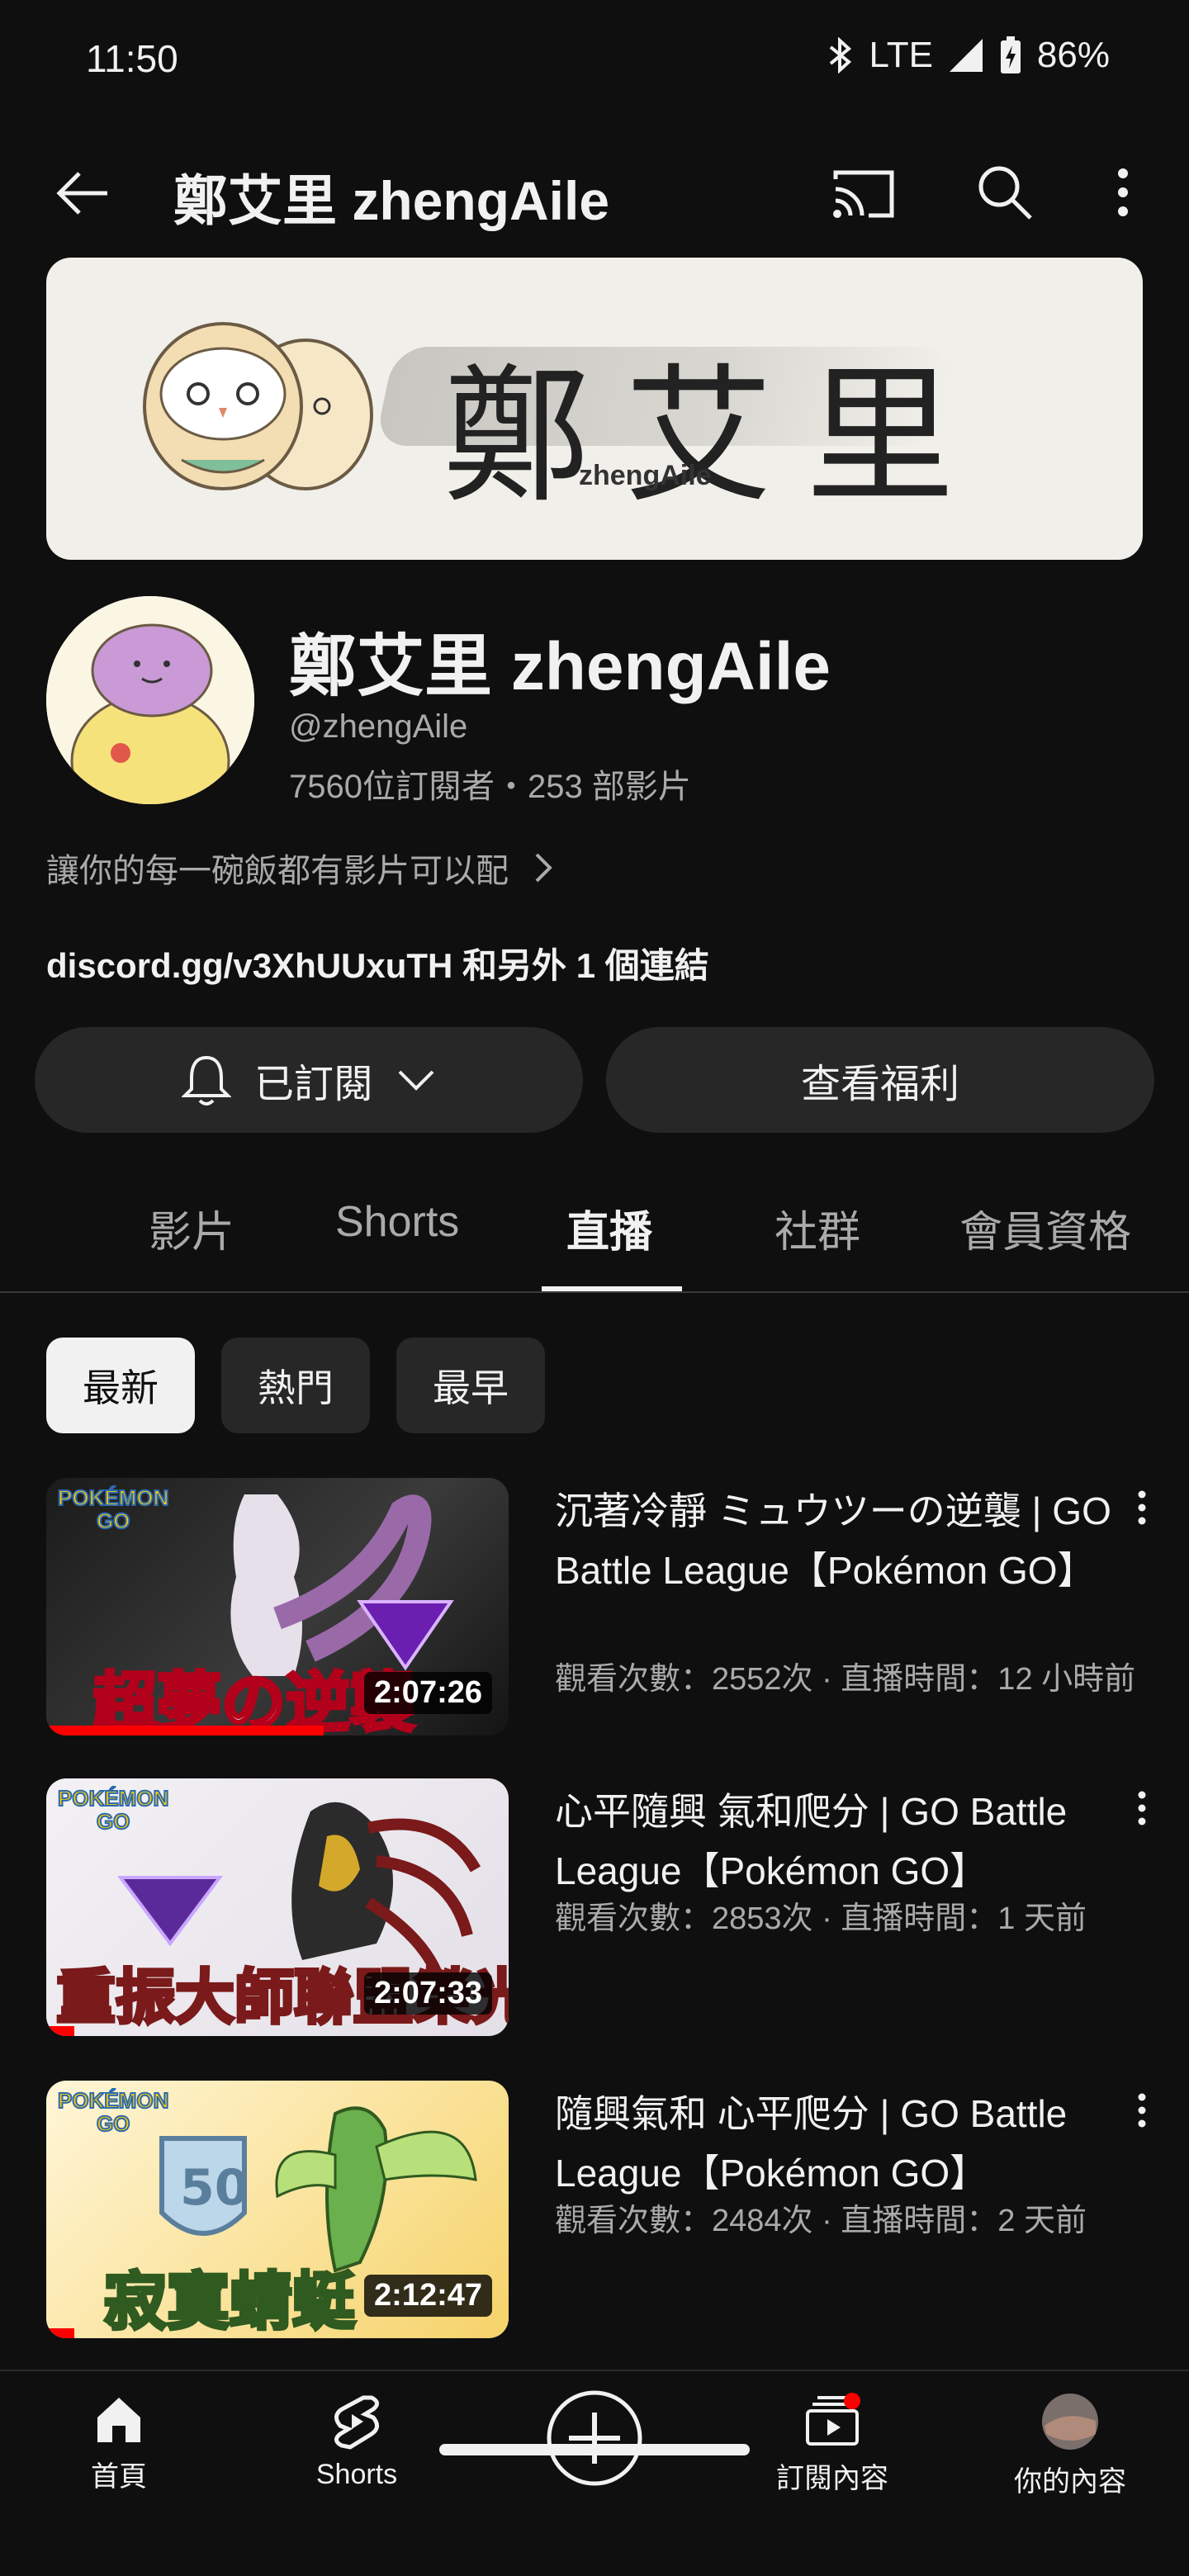 Image resolution: width=1189 pixels, height=2576 pixels. What do you see at coordinates (313, 1084) in the screenshot?
I see `subscribed-label: 已訂閱` at bounding box center [313, 1084].